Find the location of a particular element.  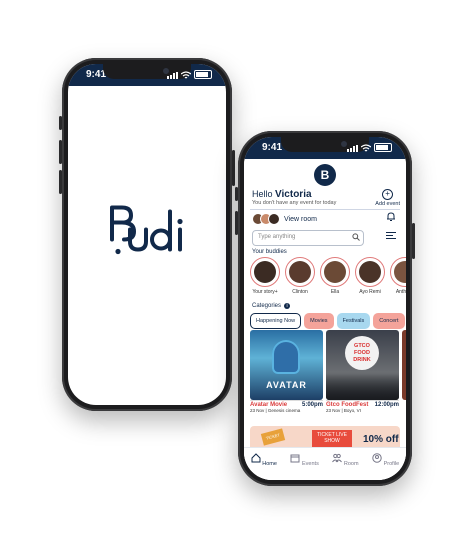

buddy-item: Clinton is located at coordinates (300, 276).